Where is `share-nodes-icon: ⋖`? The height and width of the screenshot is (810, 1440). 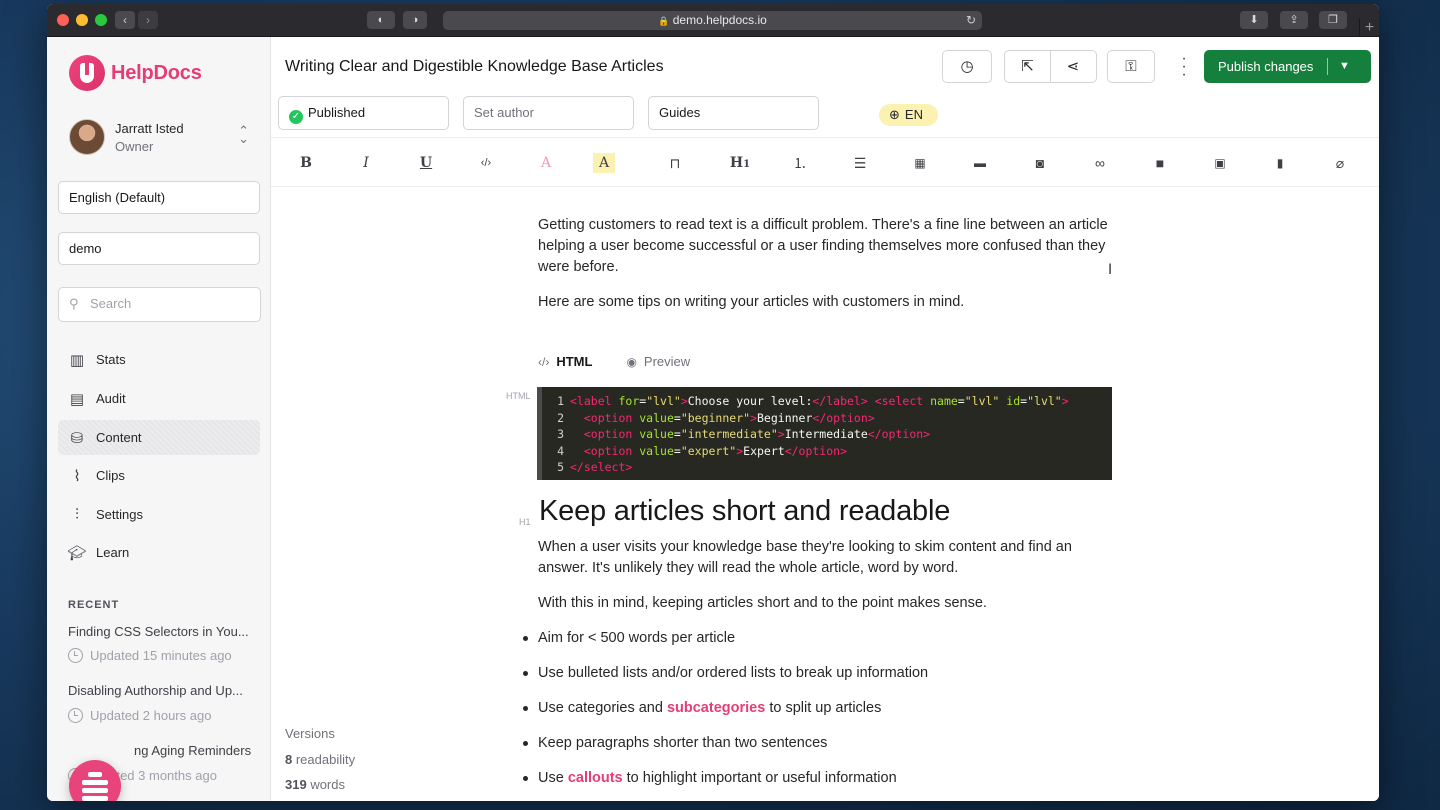 share-nodes-icon: ⋖ is located at coordinates (1073, 66).